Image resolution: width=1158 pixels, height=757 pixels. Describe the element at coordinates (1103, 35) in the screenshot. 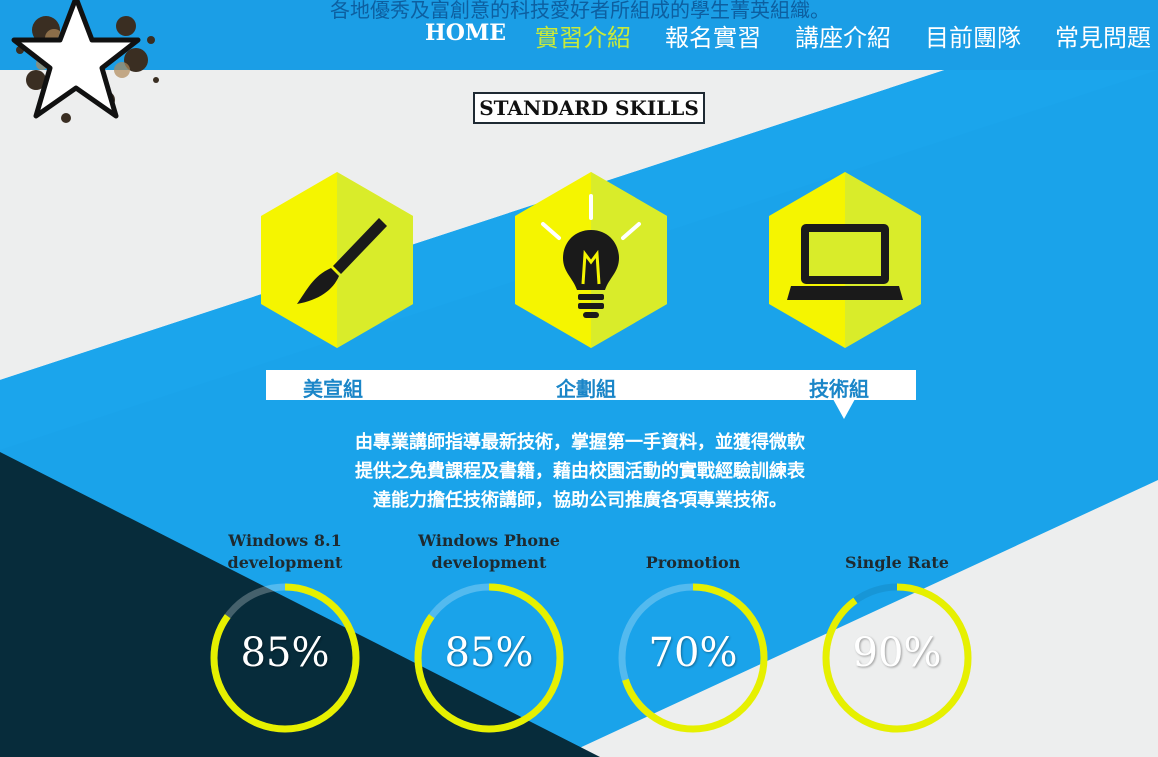

I see `nav-faq: 常見問題` at that location.